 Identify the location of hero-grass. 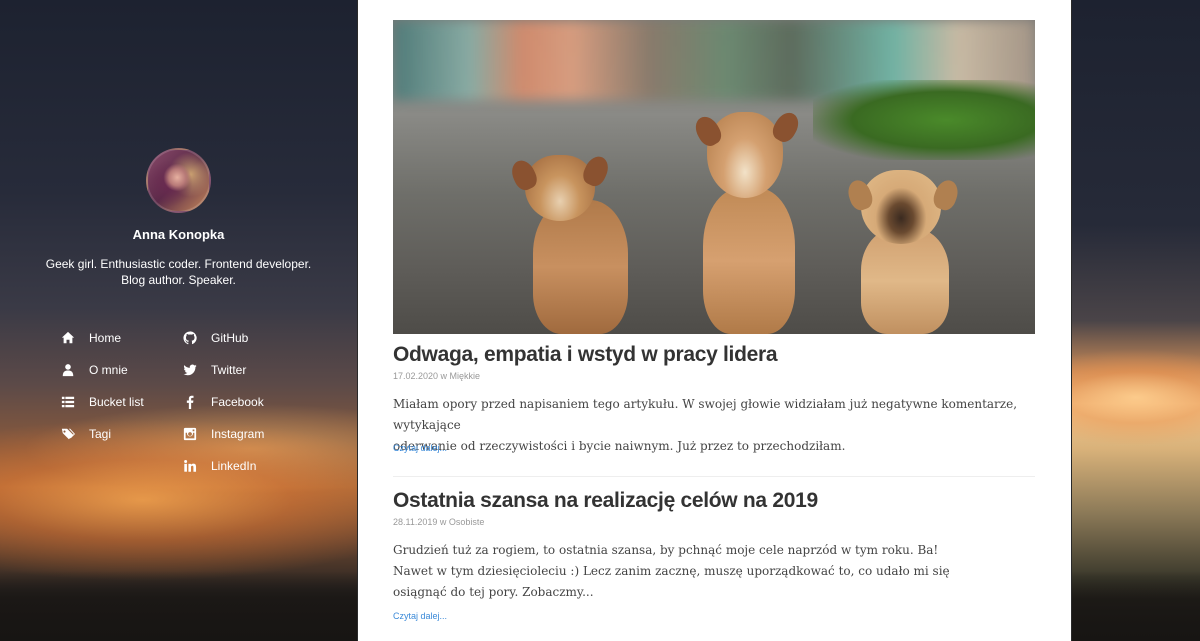
(924, 120).